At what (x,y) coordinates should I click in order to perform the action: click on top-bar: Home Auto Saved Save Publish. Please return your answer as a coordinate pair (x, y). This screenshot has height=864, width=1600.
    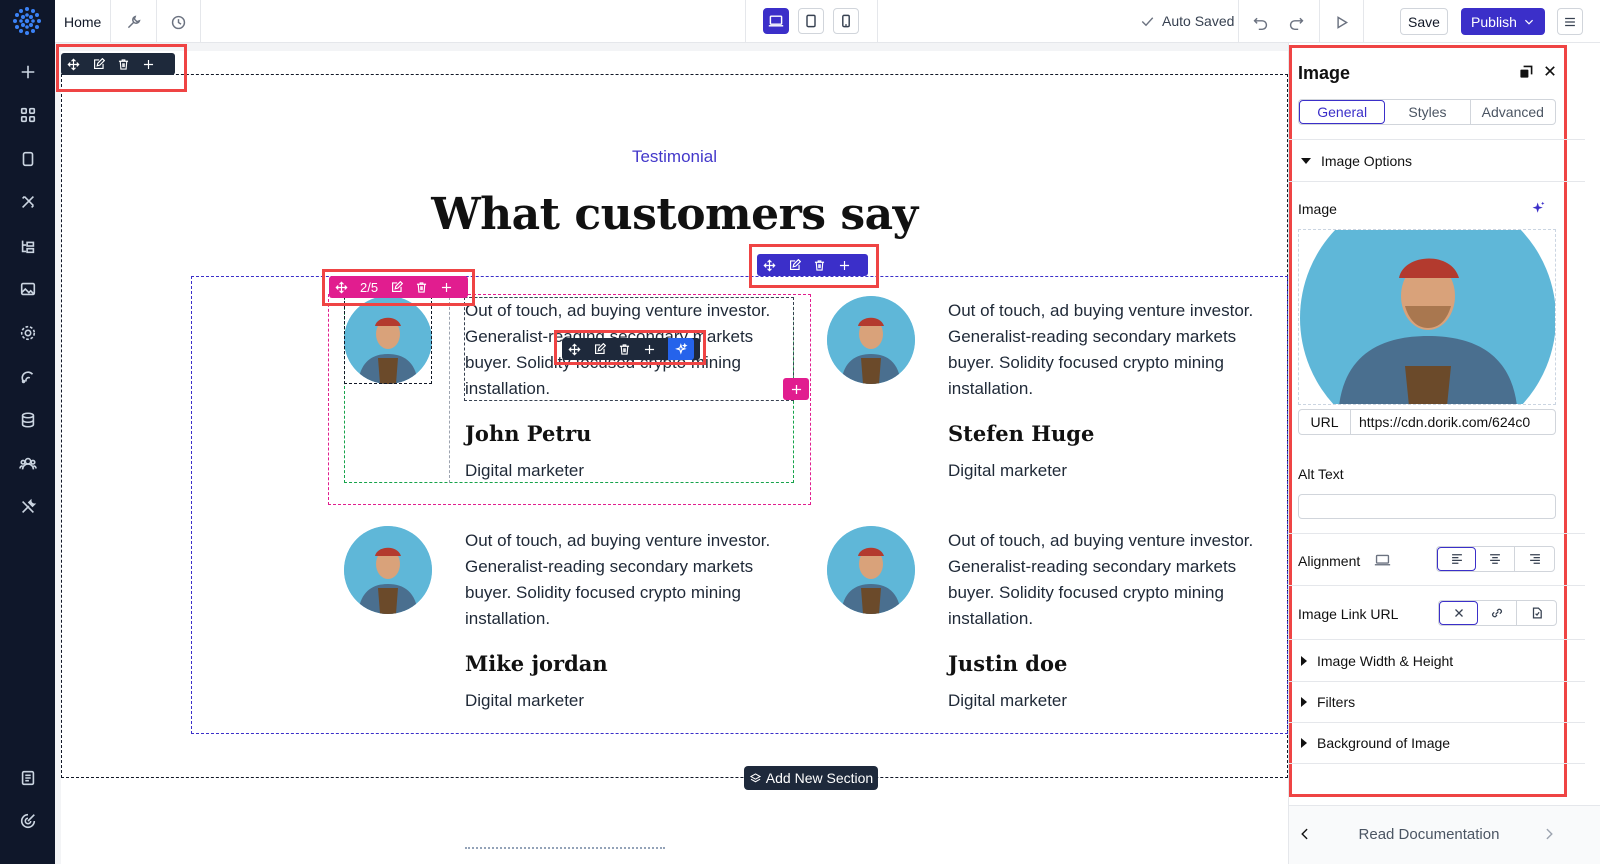
    Looking at the image, I should click on (827, 21).